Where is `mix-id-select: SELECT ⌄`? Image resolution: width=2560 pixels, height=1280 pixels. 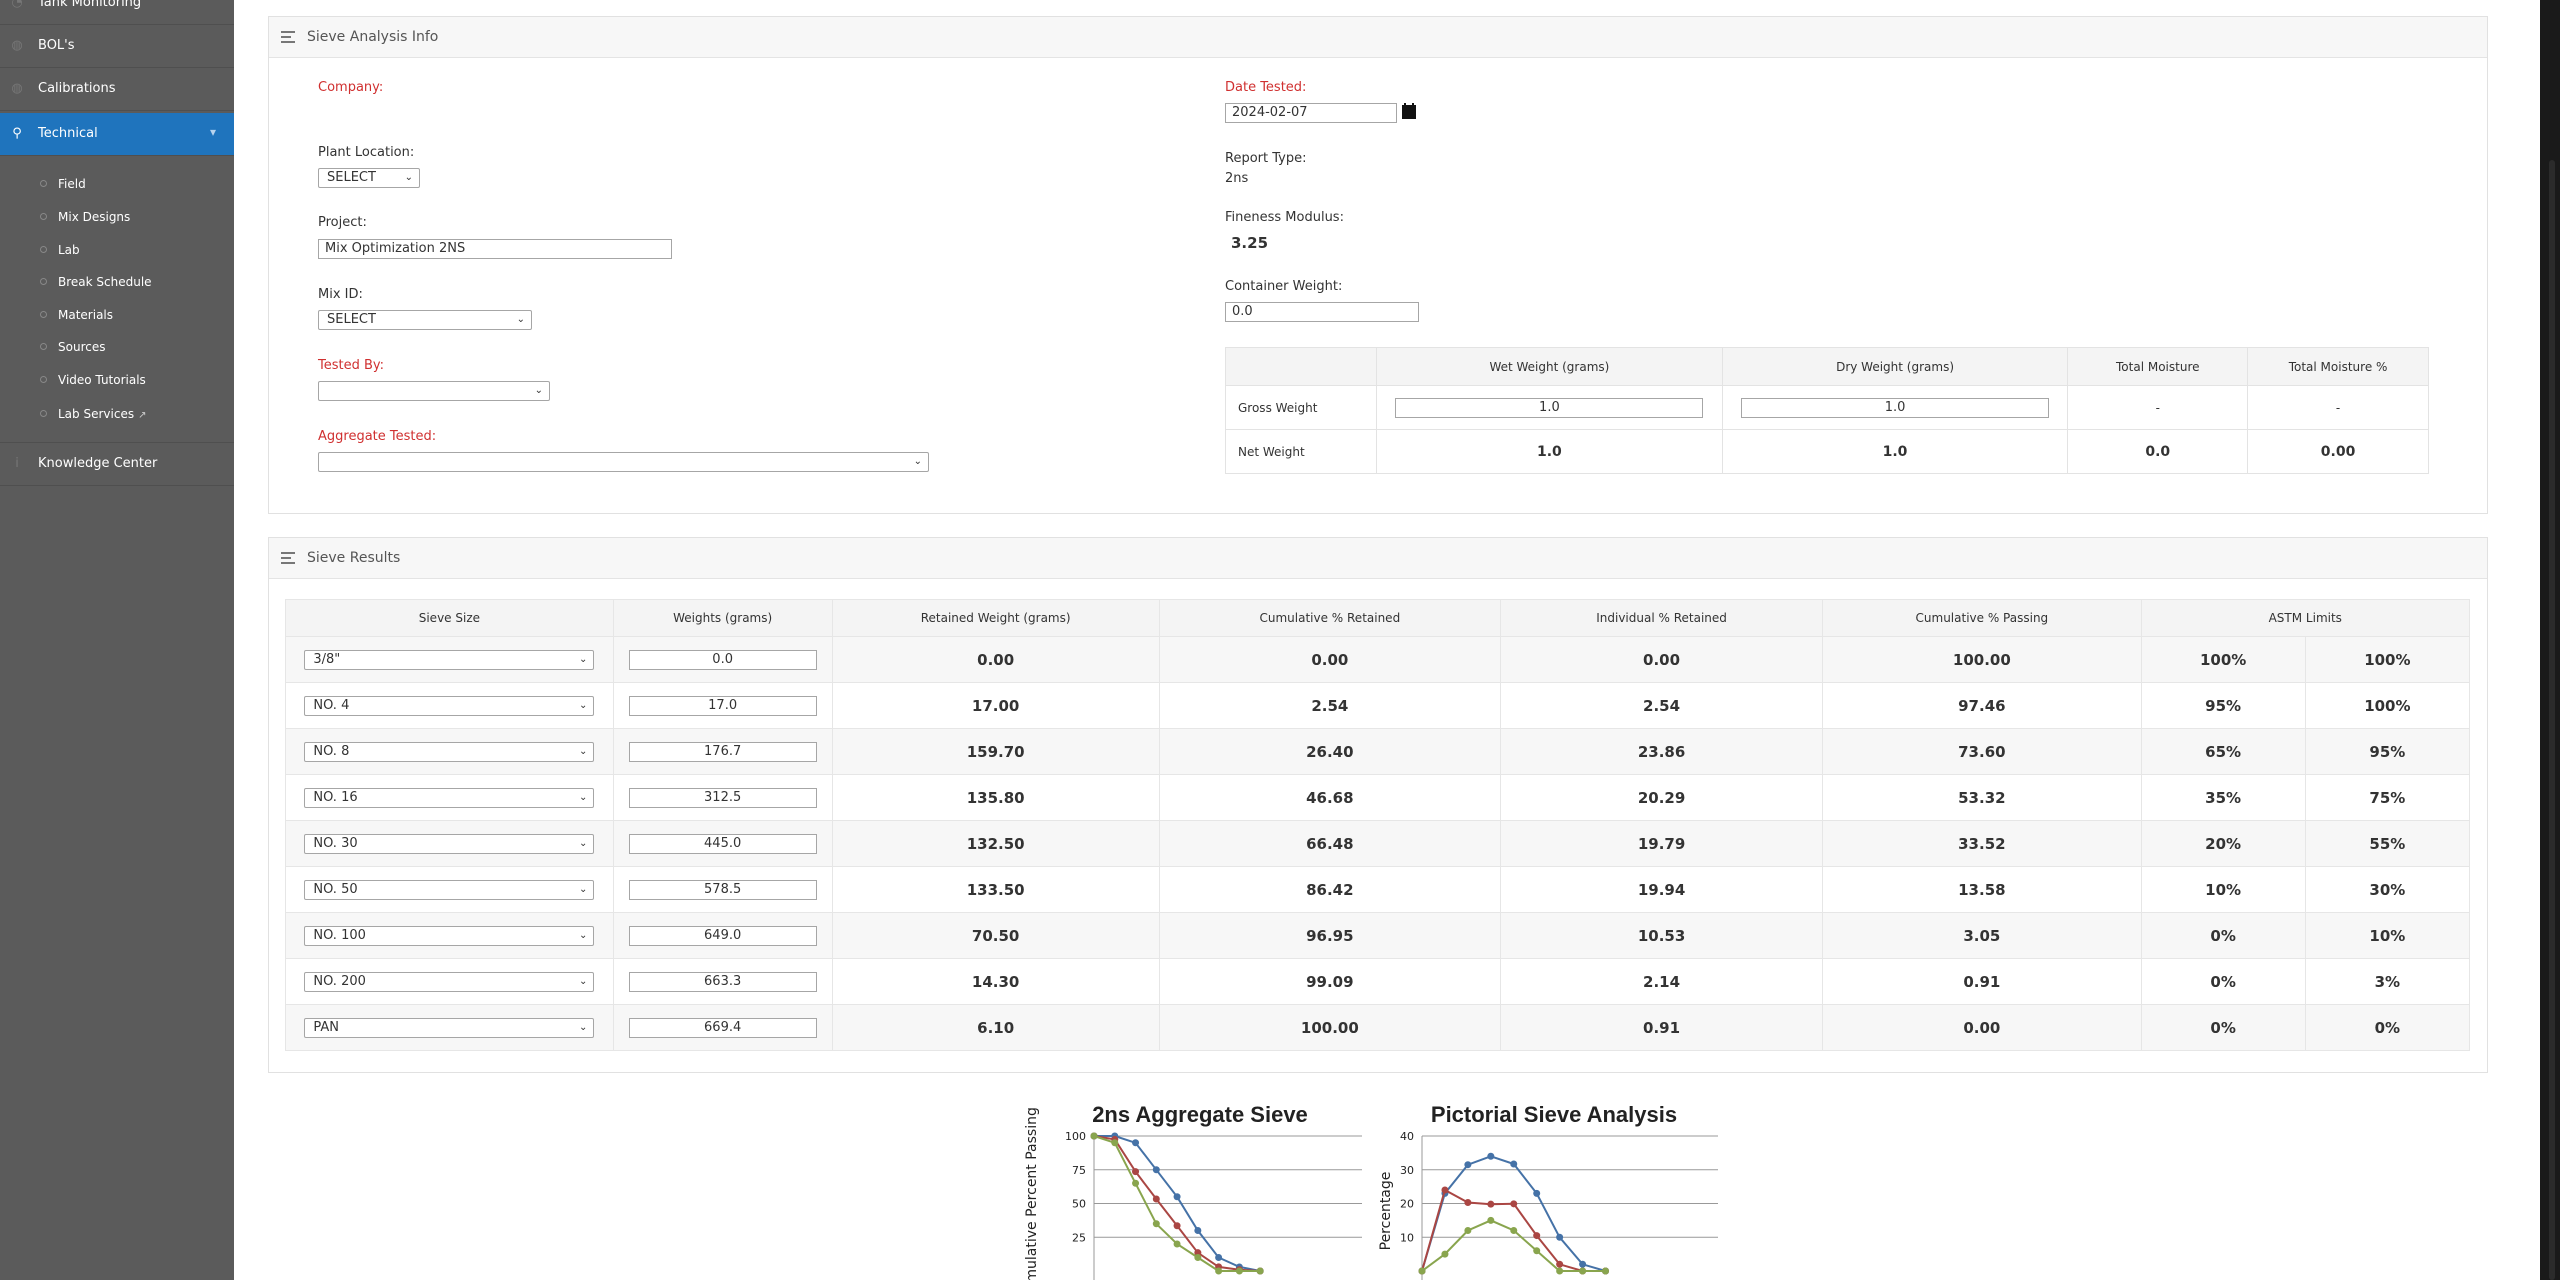
mix-id-select: SELECT ⌄ is located at coordinates (425, 320).